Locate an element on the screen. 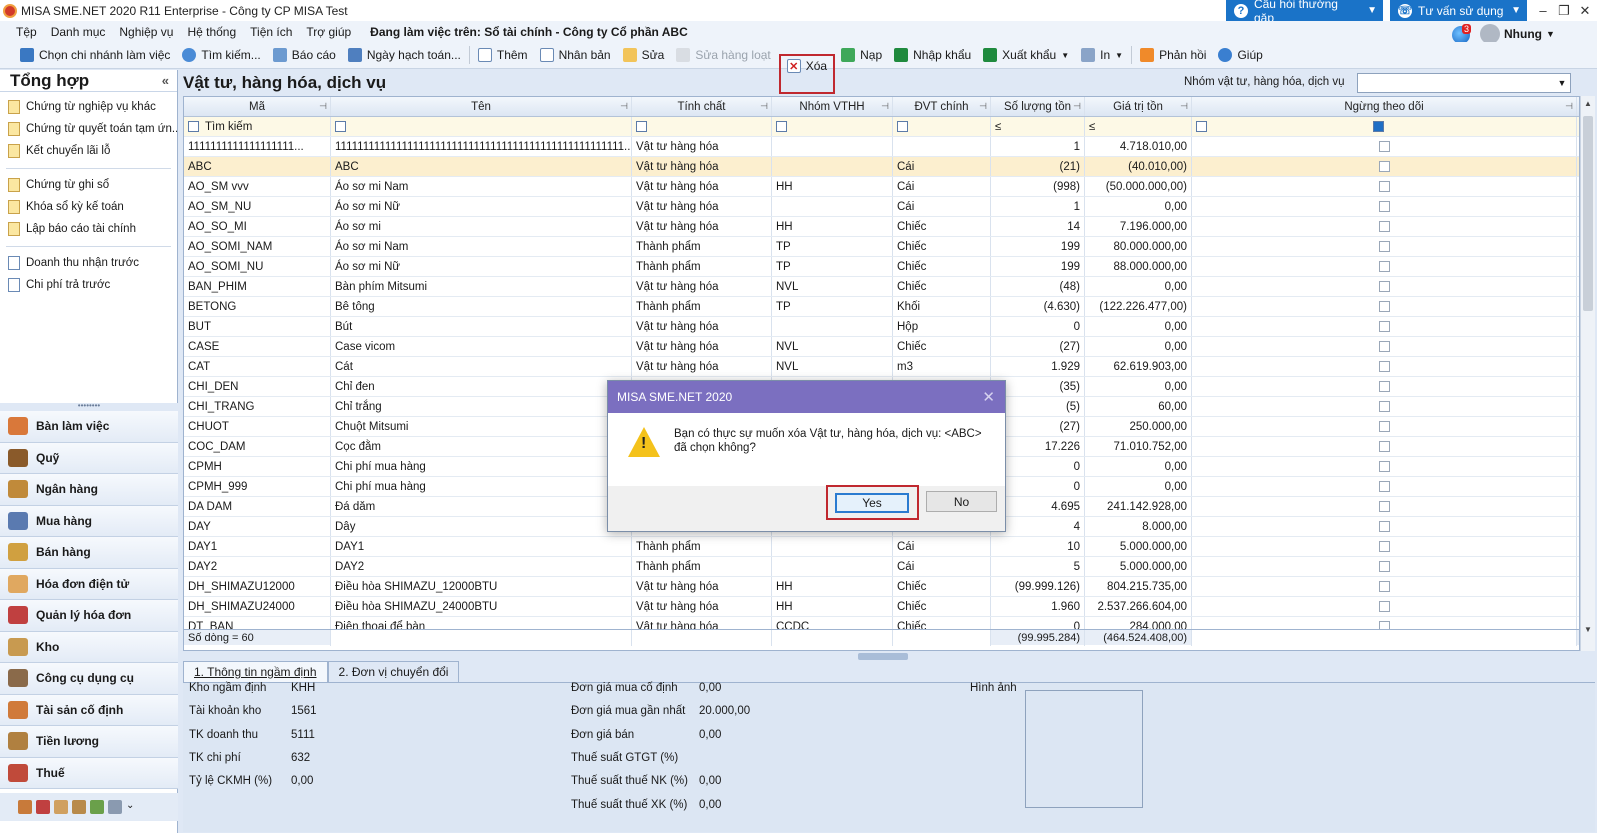 This screenshot has width=1597, height=833. column-header-inactive: Ngừng theo dõi ⊣ is located at coordinates (1384, 106).